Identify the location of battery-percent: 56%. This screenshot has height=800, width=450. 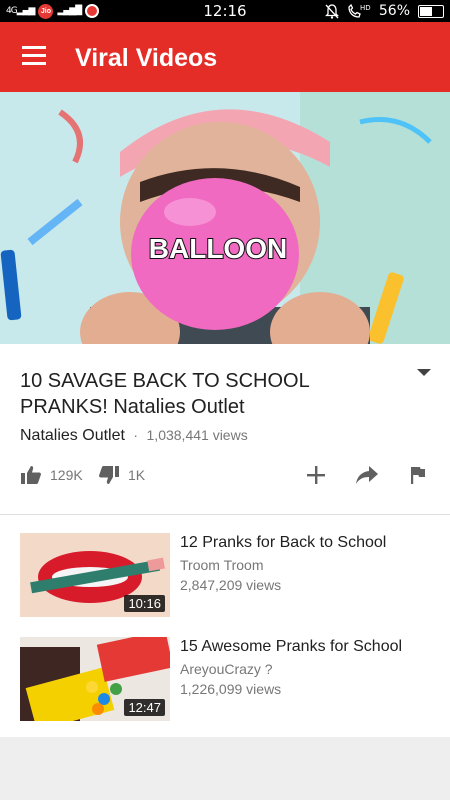
(394, 11).